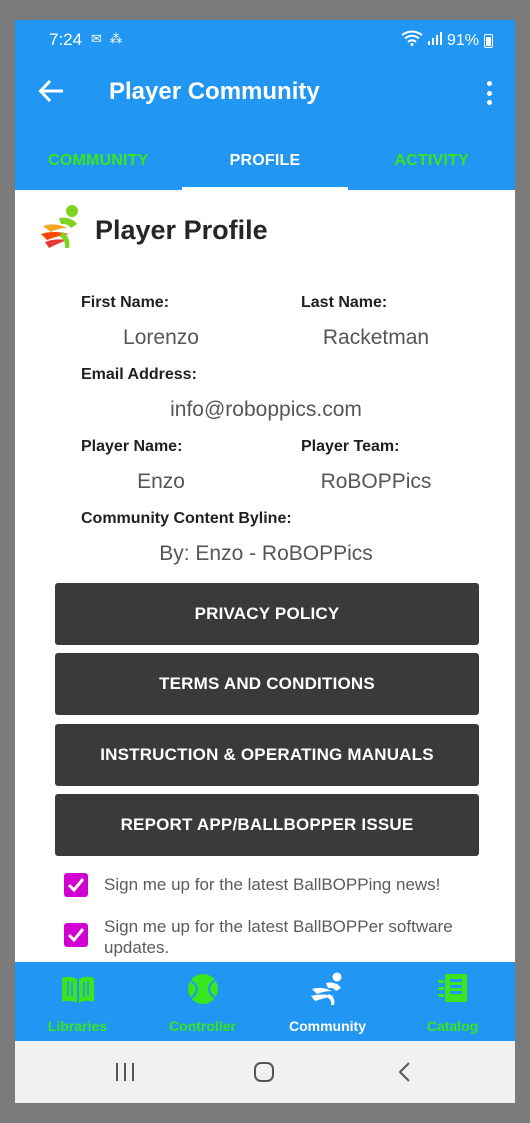  I want to click on nav-community: Community, so click(327, 1001).